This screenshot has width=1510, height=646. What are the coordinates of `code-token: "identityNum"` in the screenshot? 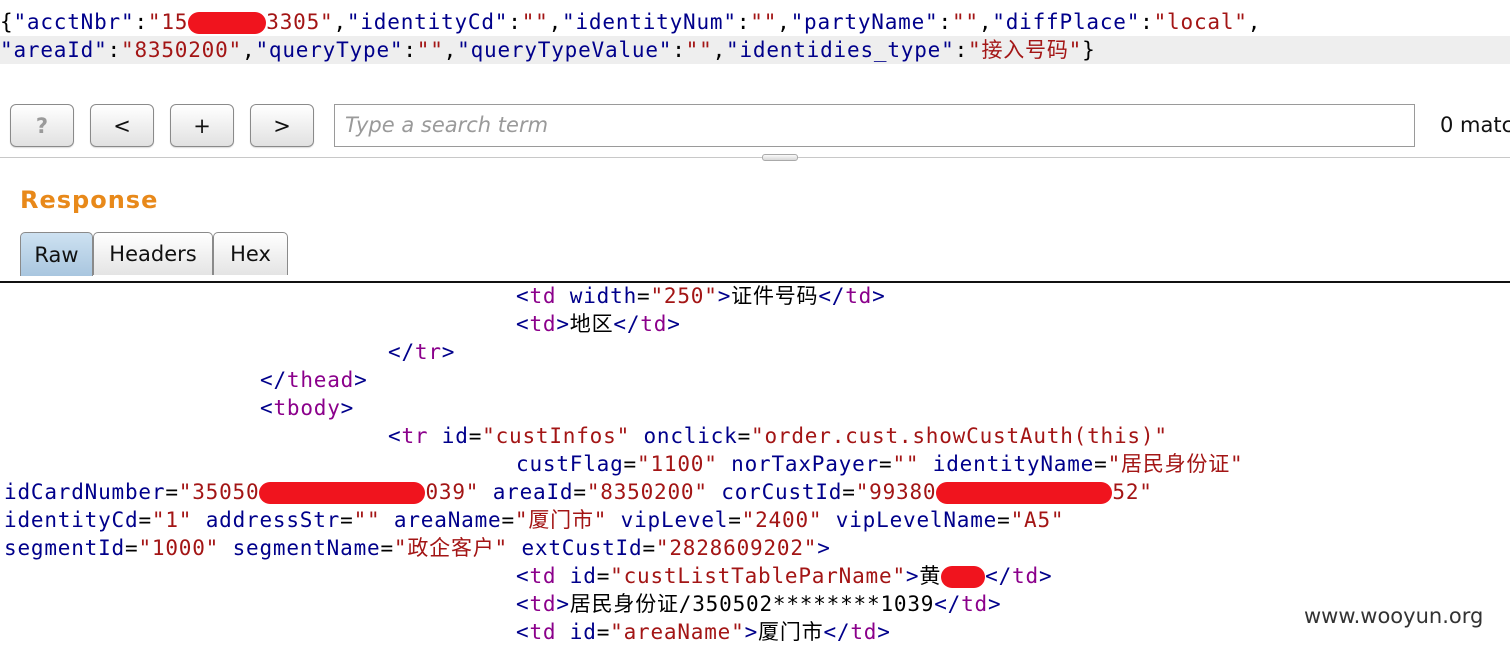 It's located at (649, 22).